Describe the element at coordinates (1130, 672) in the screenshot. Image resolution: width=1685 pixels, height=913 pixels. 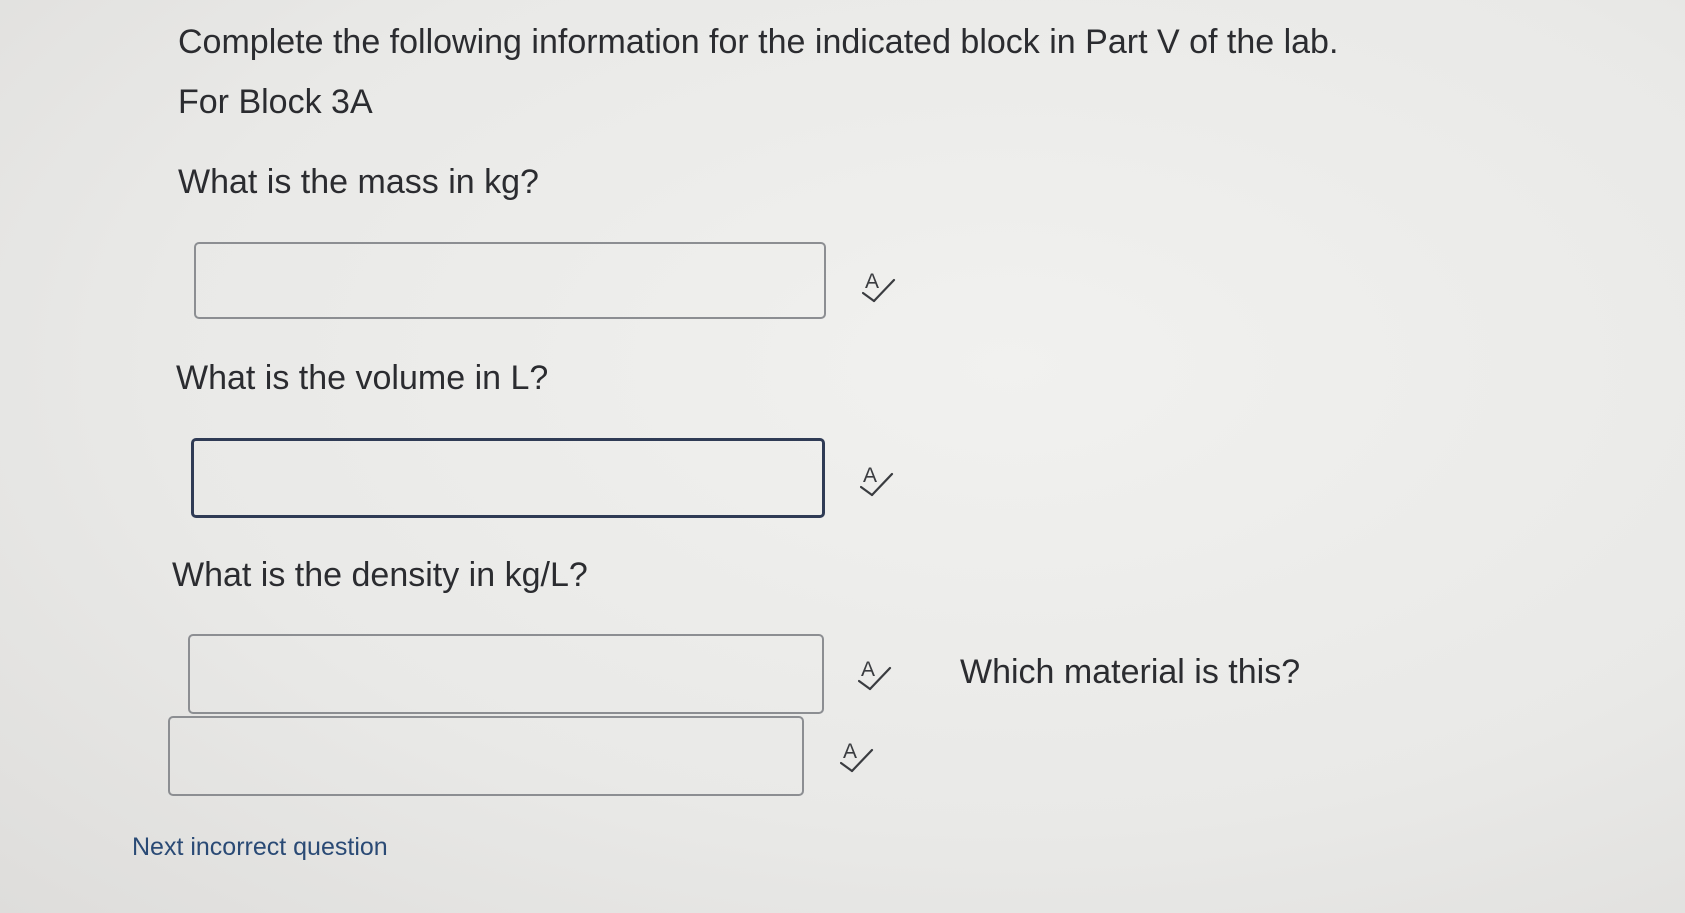
I see `material-question: Which material is this?` at that location.